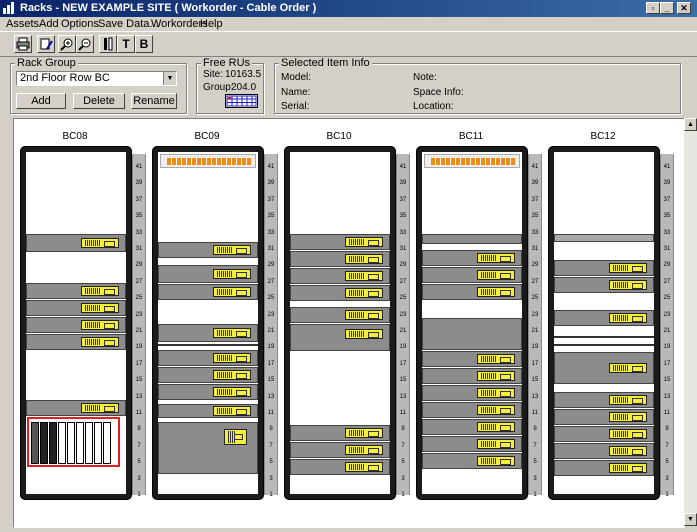 This screenshot has height=532, width=697. What do you see at coordinates (108, 44) in the screenshot?
I see `rack-layout-icon` at bounding box center [108, 44].